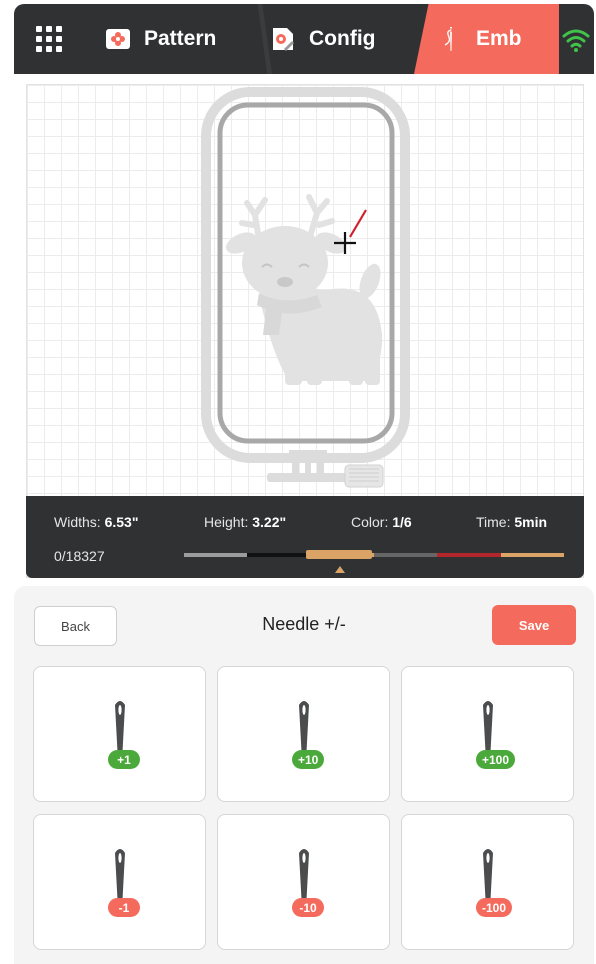 The image size is (596, 964). What do you see at coordinates (487, 882) in the screenshot?
I see `needle-step-button-minus-100: -100` at bounding box center [487, 882].